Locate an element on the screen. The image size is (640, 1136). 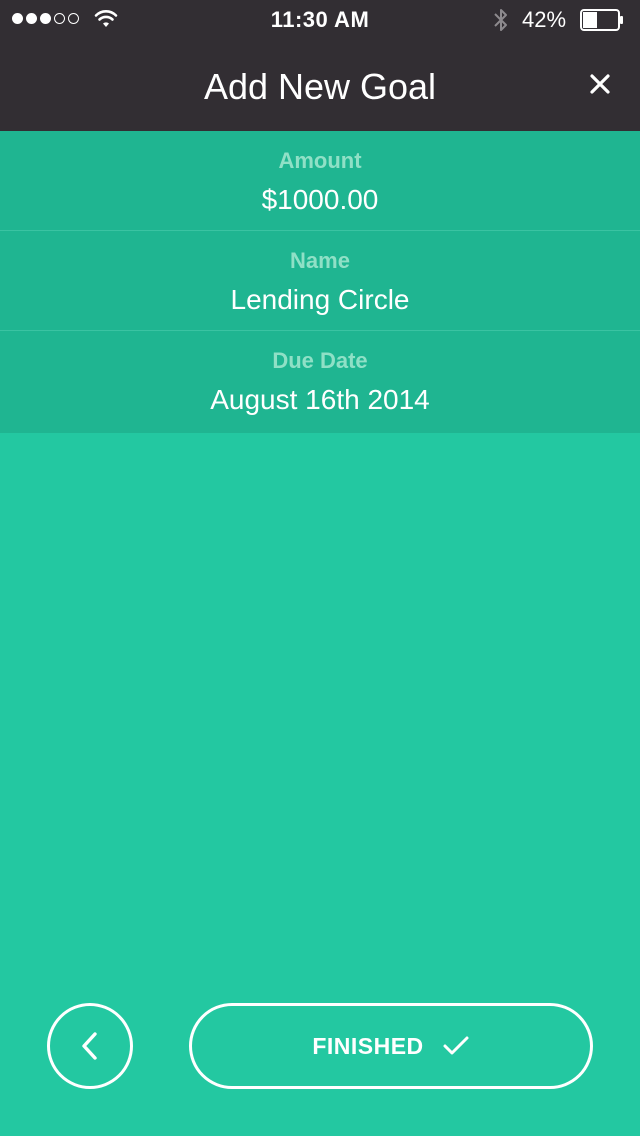
chevron-left-icon is located at coordinates (89, 1046).